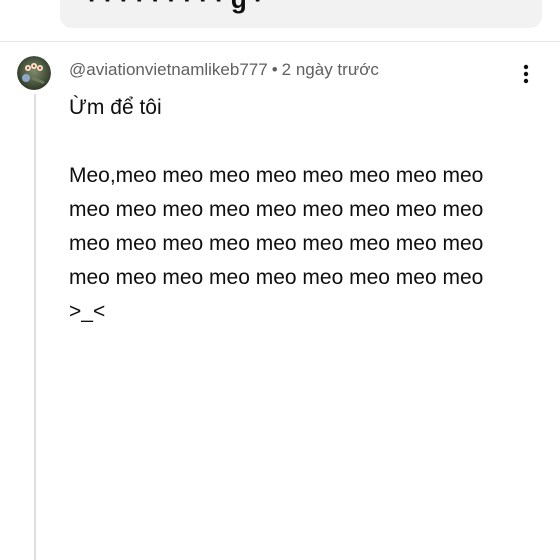 The image size is (560, 560). I want to click on thread-line, so click(35, 327).